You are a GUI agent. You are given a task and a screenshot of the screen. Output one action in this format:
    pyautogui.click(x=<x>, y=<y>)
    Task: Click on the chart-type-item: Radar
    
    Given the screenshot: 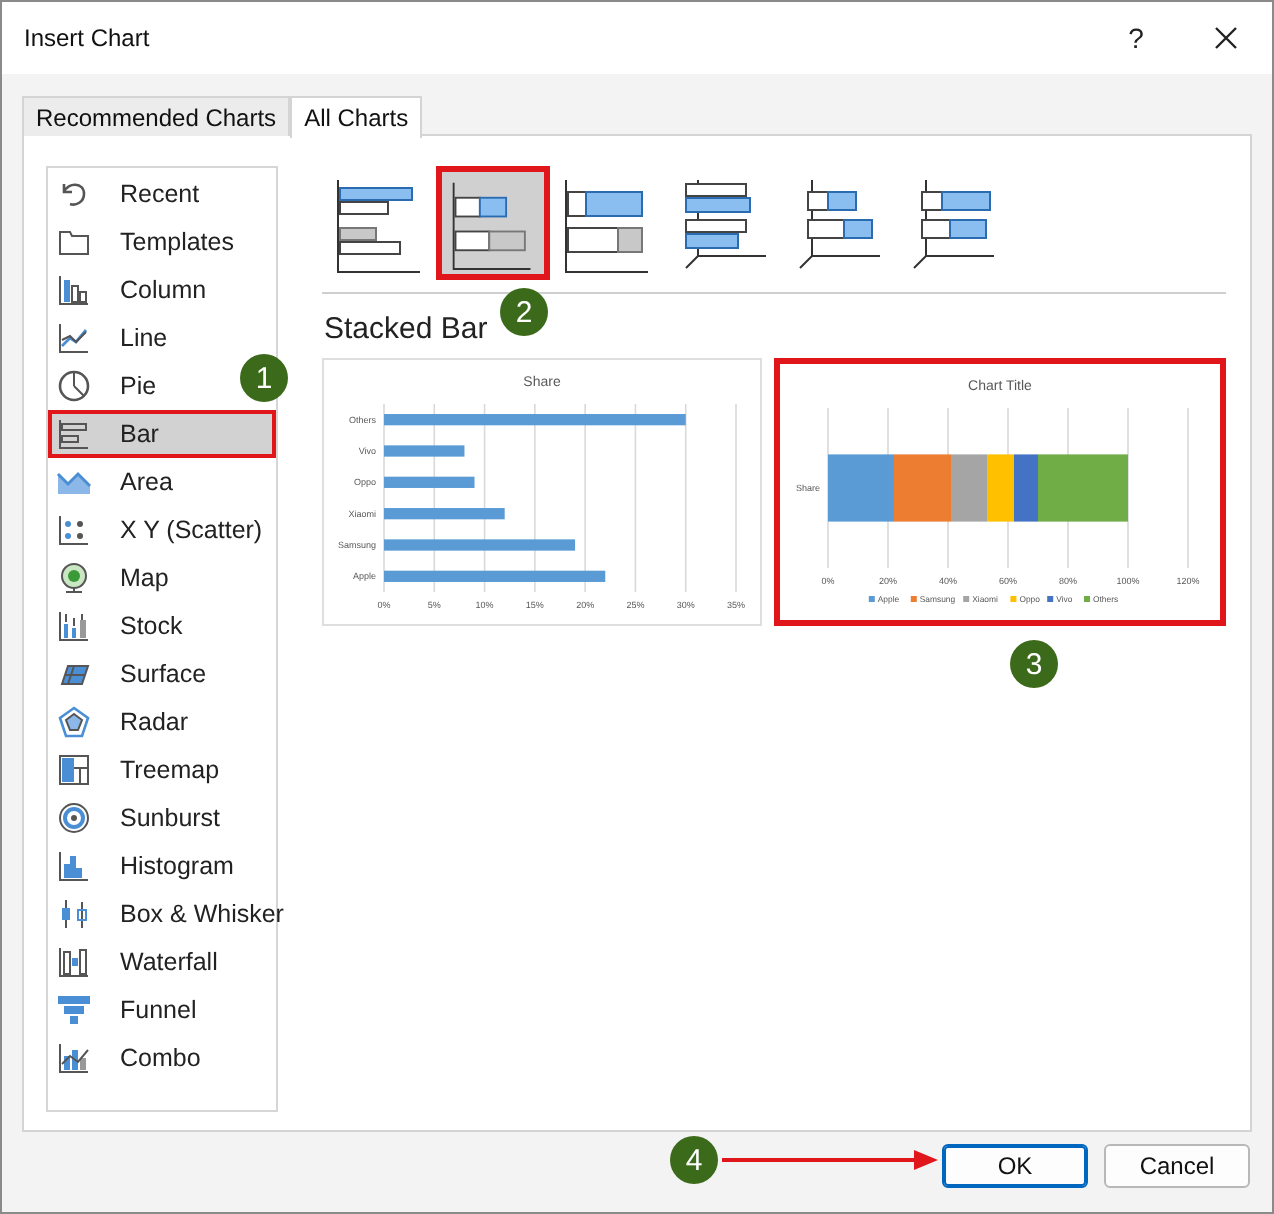 What is the action you would take?
    pyautogui.click(x=122, y=722)
    